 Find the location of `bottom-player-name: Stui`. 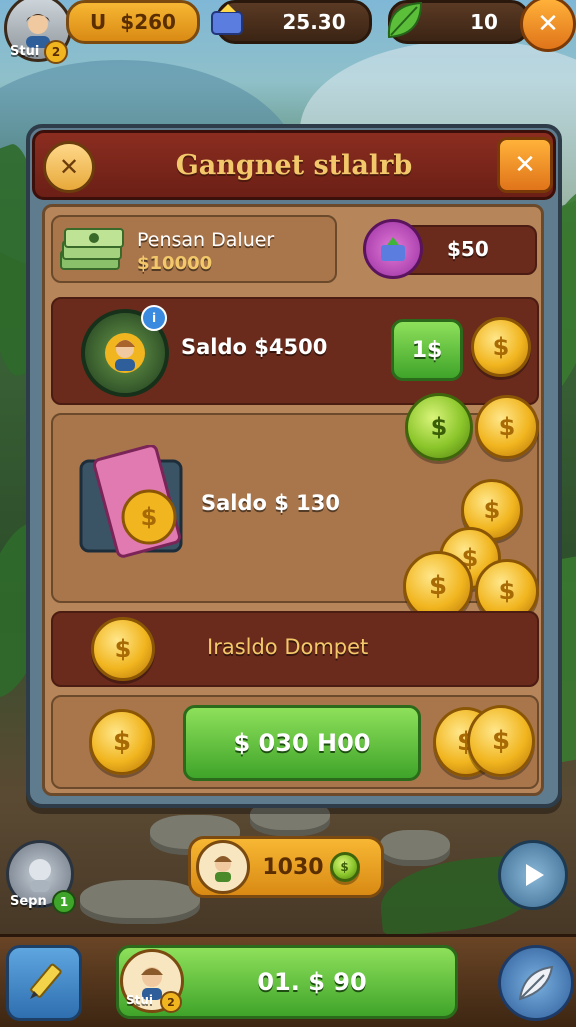

bottom-player-name: Stui is located at coordinates (140, 1000).